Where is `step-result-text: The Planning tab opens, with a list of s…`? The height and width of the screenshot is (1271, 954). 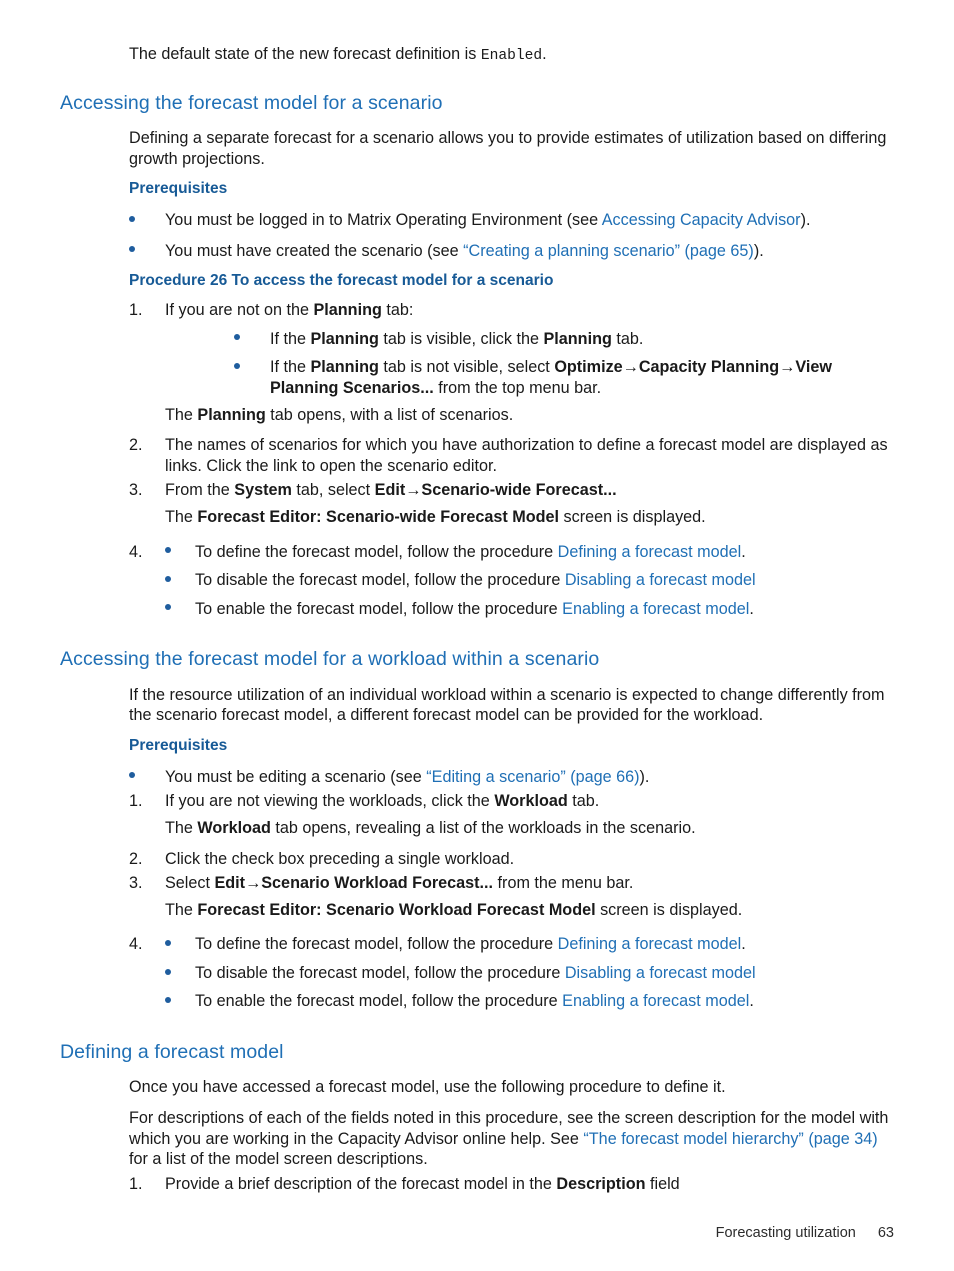
step-result-text: The Planning tab opens, with a list of s… is located at coordinates (529, 415).